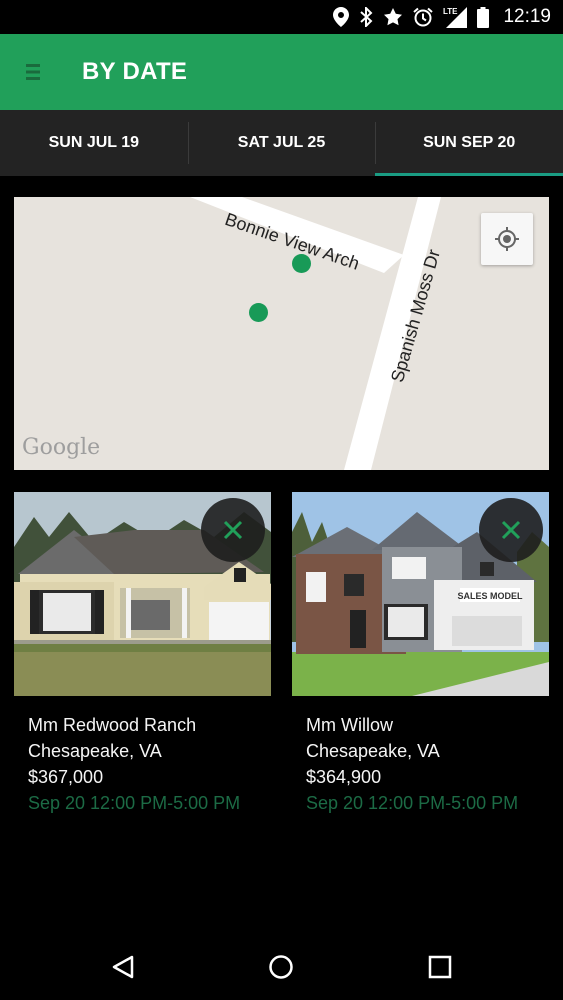 This screenshot has width=563, height=1000. I want to click on back-icon, so click(123, 967).